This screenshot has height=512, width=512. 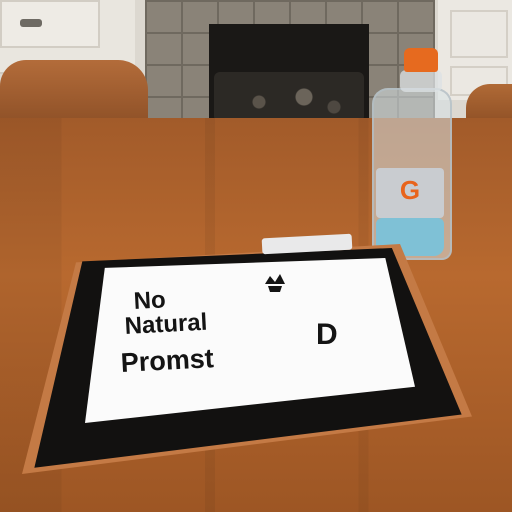 What do you see at coordinates (410, 154) in the screenshot?
I see `drink-bottle: G` at bounding box center [410, 154].